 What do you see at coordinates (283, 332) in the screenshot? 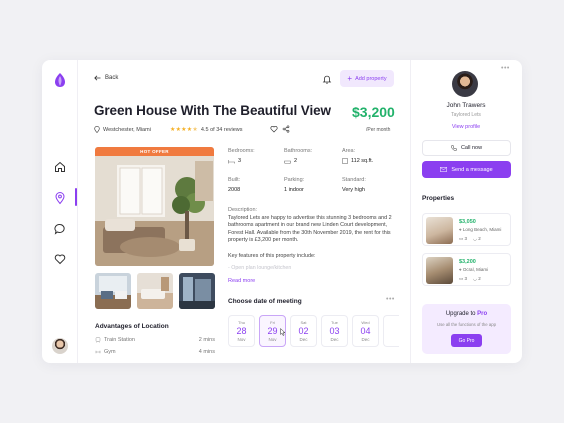
I see `cursor-icon` at bounding box center [283, 332].